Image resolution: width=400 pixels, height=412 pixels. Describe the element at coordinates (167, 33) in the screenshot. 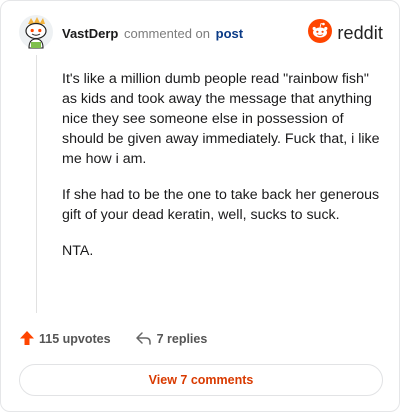

I see `comment-verb: commented on` at that location.